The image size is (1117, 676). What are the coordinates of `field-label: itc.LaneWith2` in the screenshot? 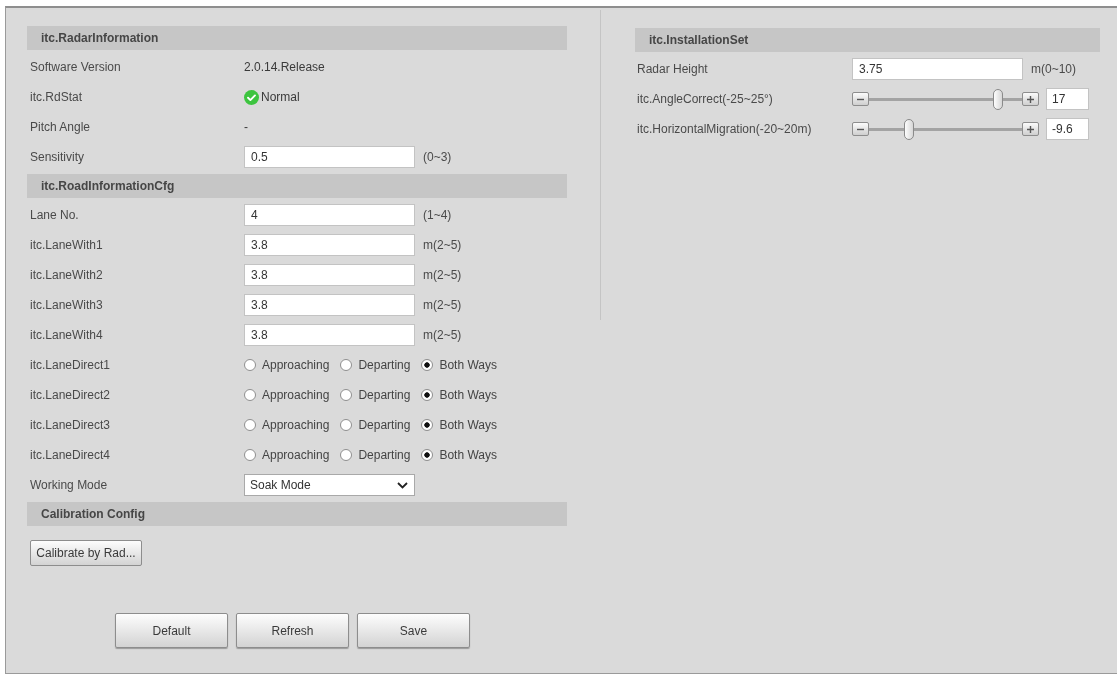 It's located at (66, 275).